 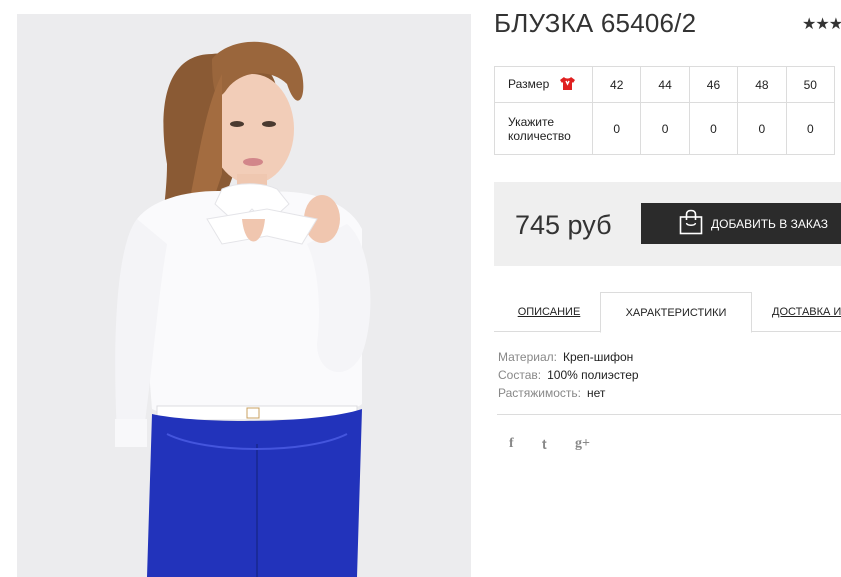 I want to click on twitter-icon: t, so click(x=558, y=446).